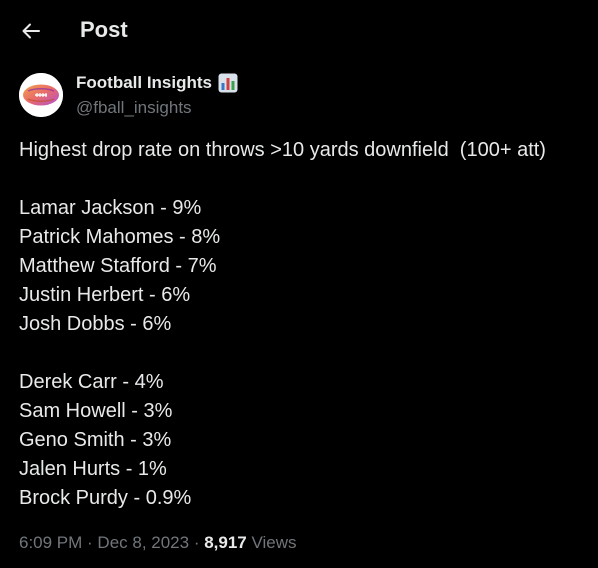 This screenshot has height=568, width=598. I want to click on list-item: Josh Dobbs - 6%, so click(95, 324).